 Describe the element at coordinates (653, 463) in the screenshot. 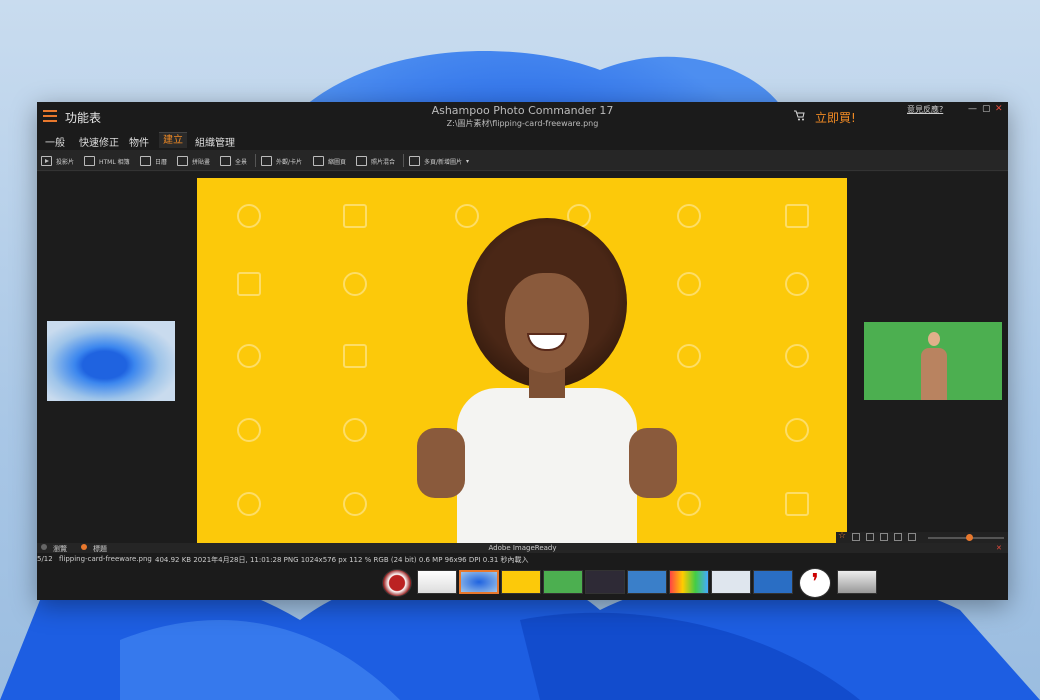

I see `thumbs-up-right` at that location.